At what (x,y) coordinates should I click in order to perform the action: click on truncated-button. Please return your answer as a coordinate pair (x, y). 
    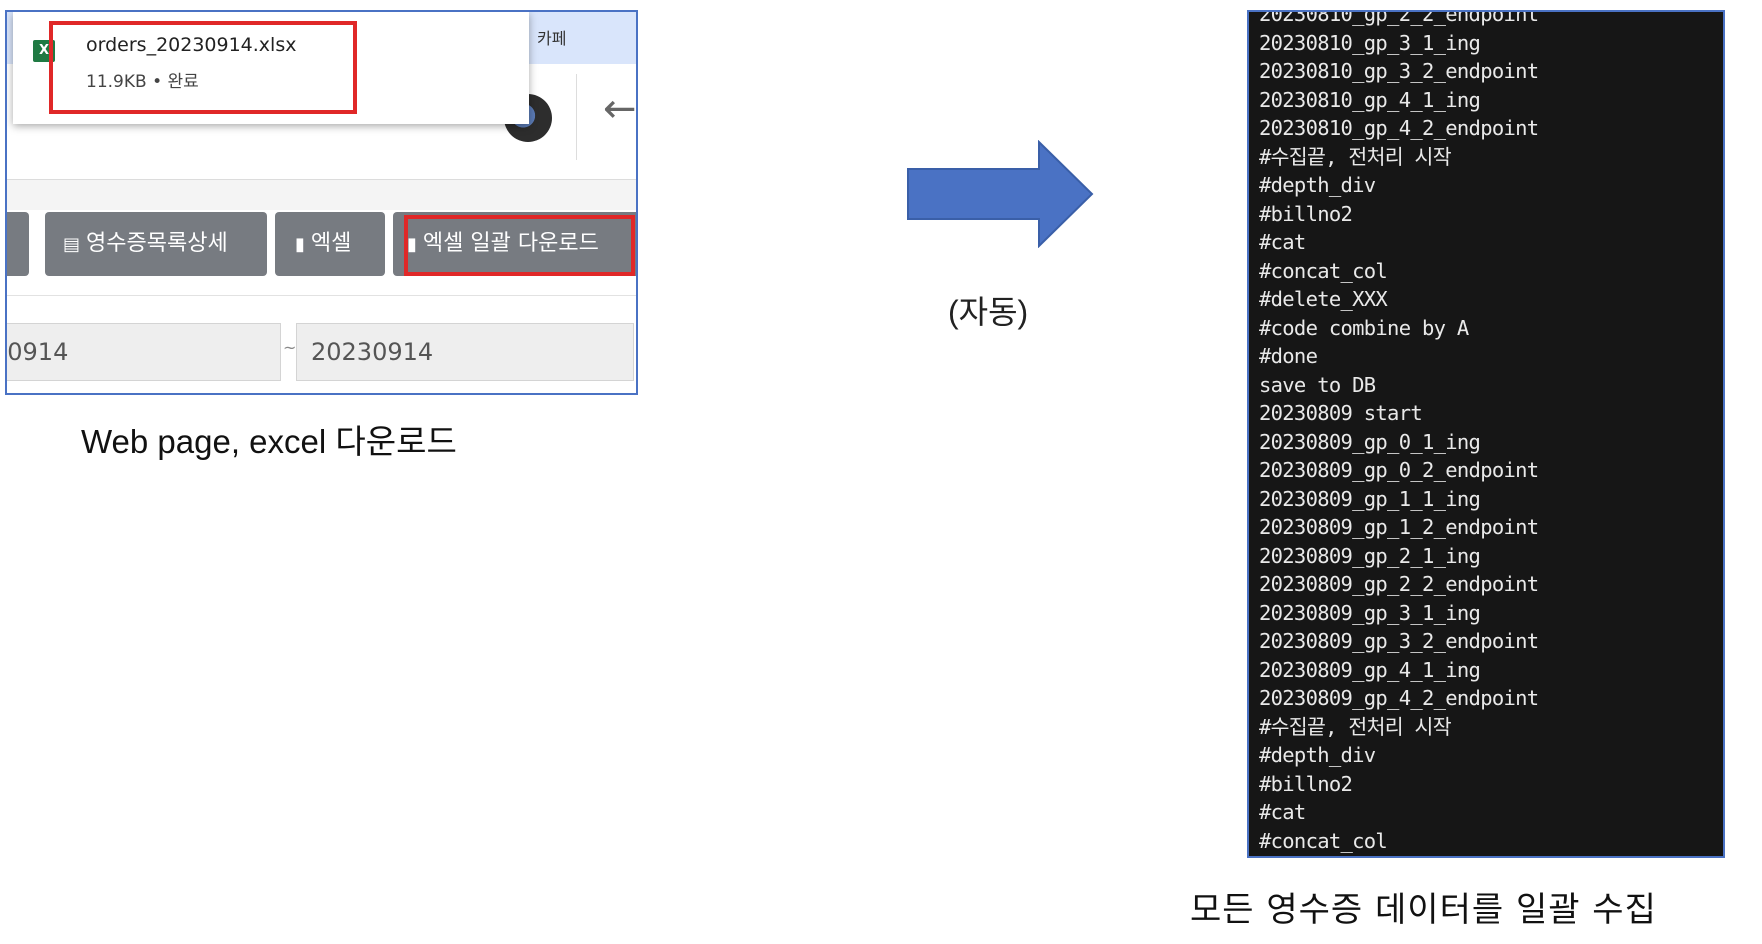
    Looking at the image, I should click on (18, 244).